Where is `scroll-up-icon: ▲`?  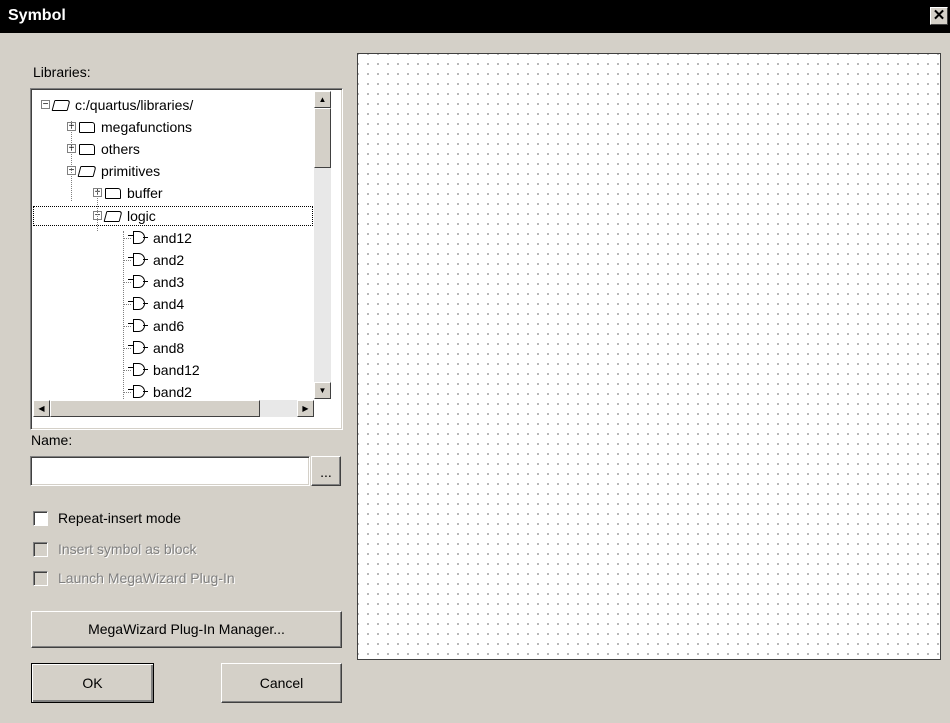
scroll-up-icon: ▲ is located at coordinates (322, 99).